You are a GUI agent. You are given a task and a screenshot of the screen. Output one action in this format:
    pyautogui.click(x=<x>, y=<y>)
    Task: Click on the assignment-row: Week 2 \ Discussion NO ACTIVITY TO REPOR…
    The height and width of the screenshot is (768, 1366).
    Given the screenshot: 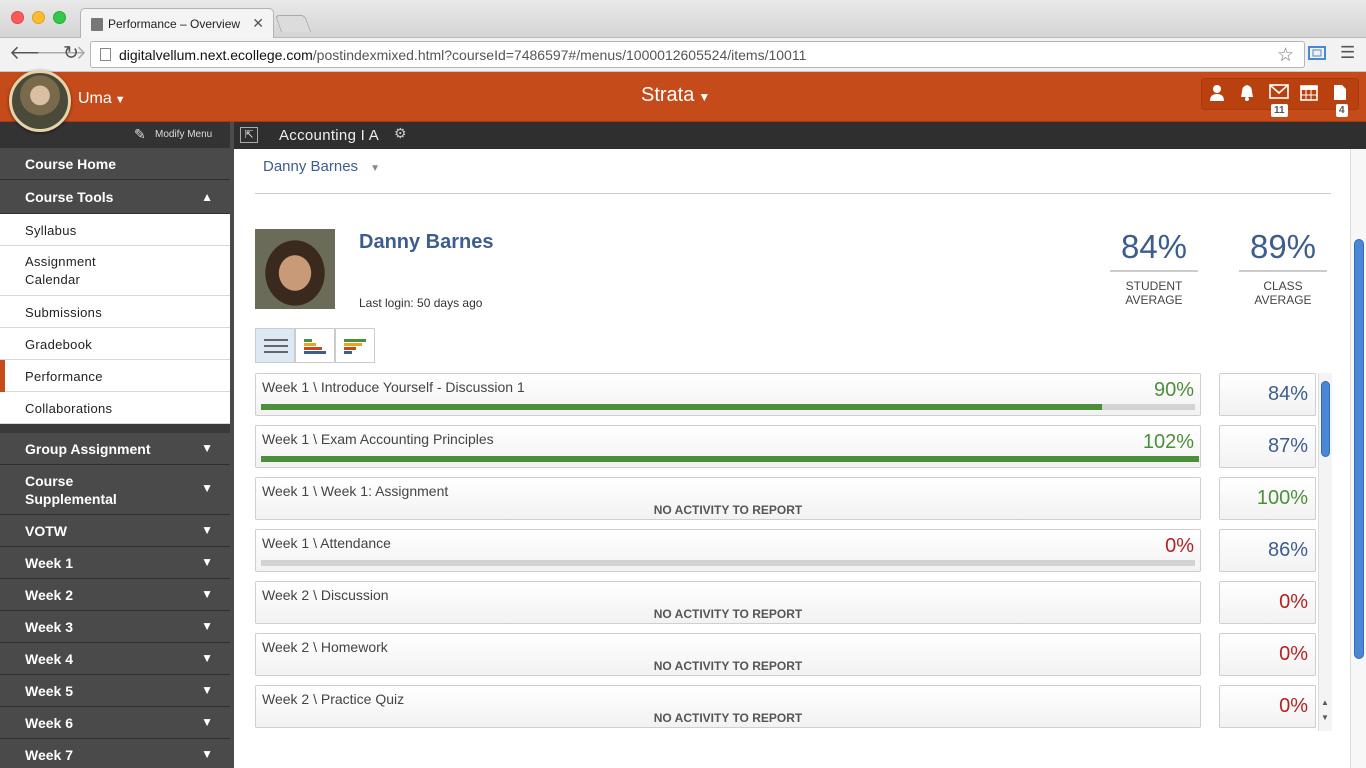 What is the action you would take?
    pyautogui.click(x=728, y=602)
    